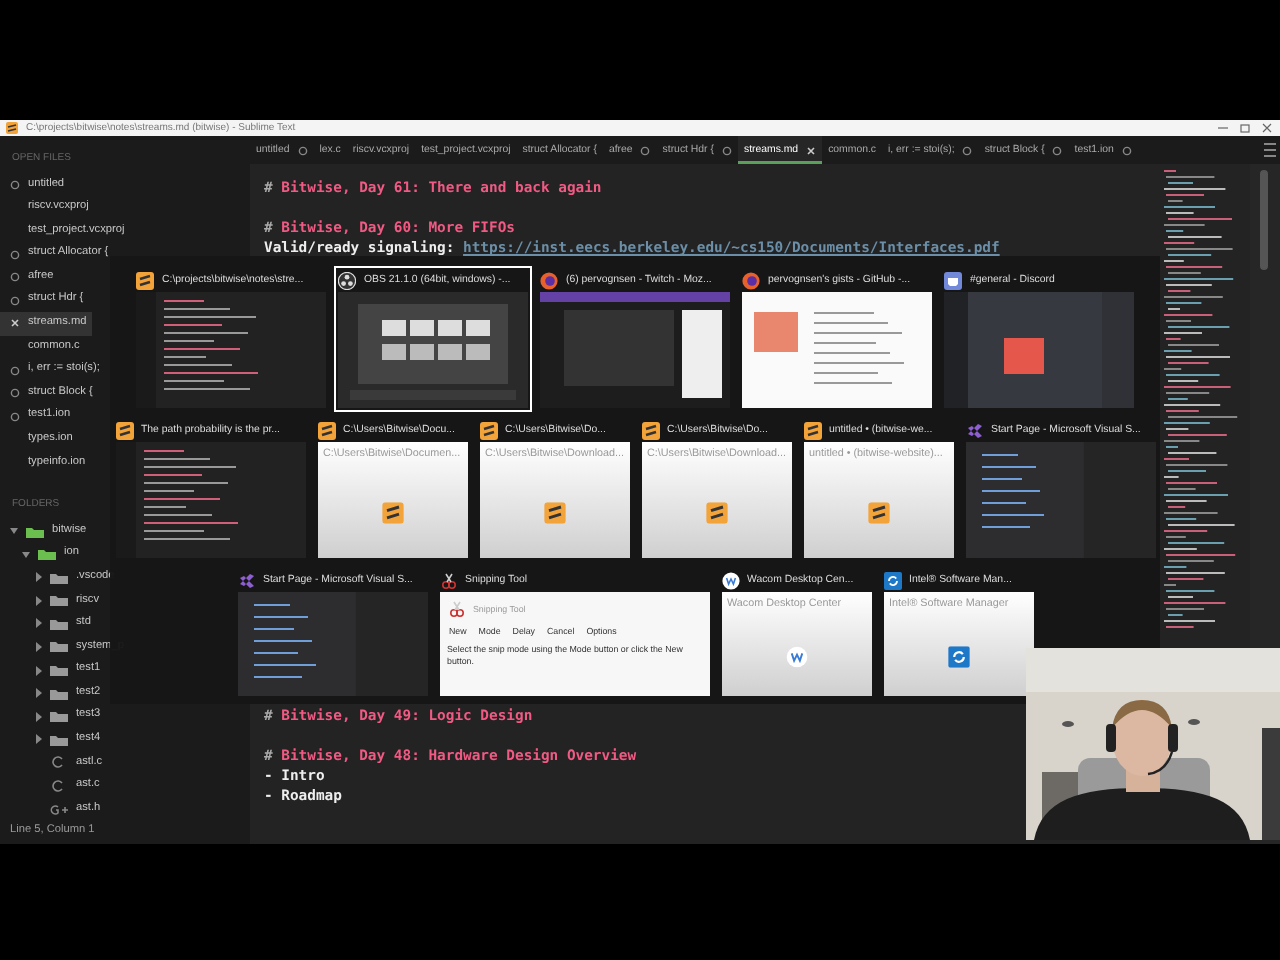  Describe the element at coordinates (347, 281) in the screenshot. I see `circles-app-icon` at that location.